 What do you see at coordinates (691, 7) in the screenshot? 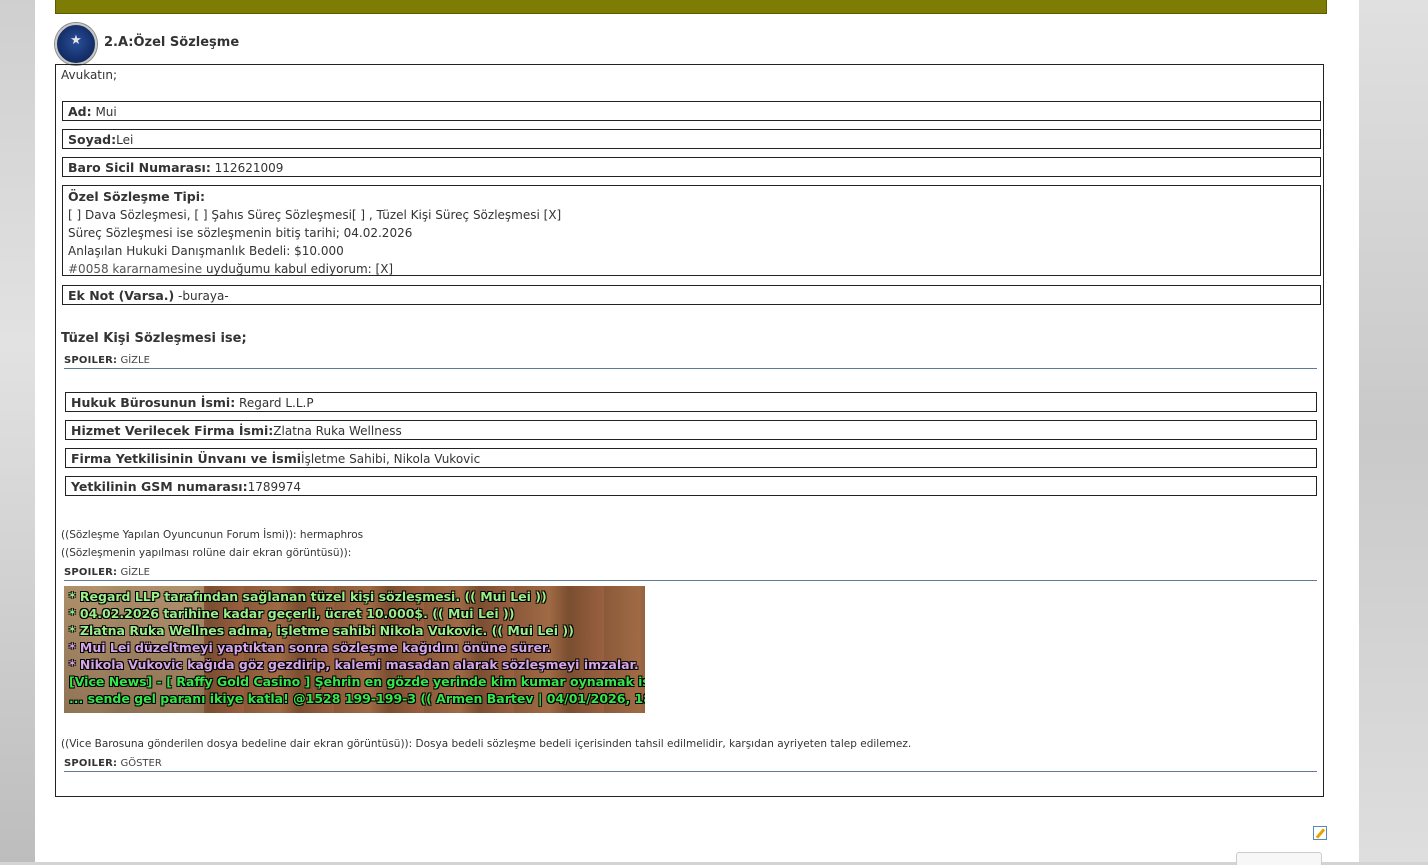
I see `post-header-bar` at bounding box center [691, 7].